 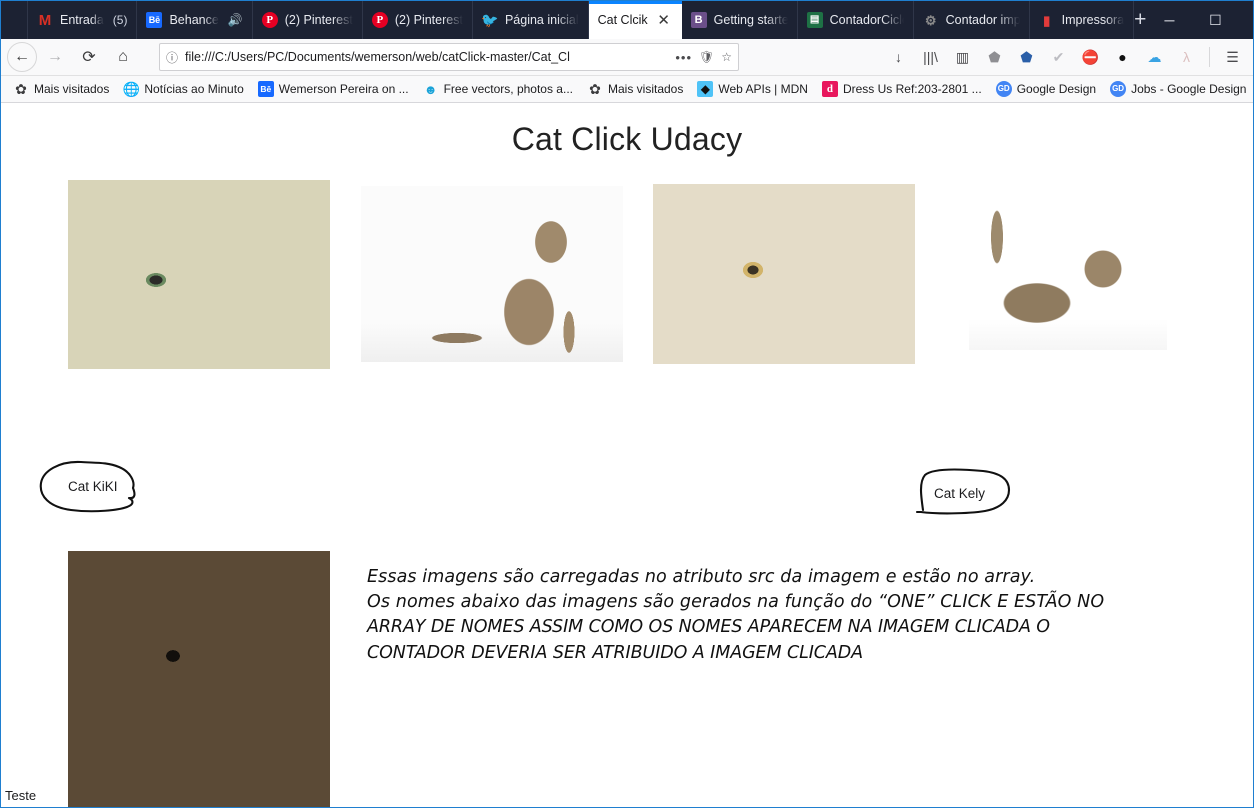 I want to click on close-icon: ✕, so click(x=664, y=20).